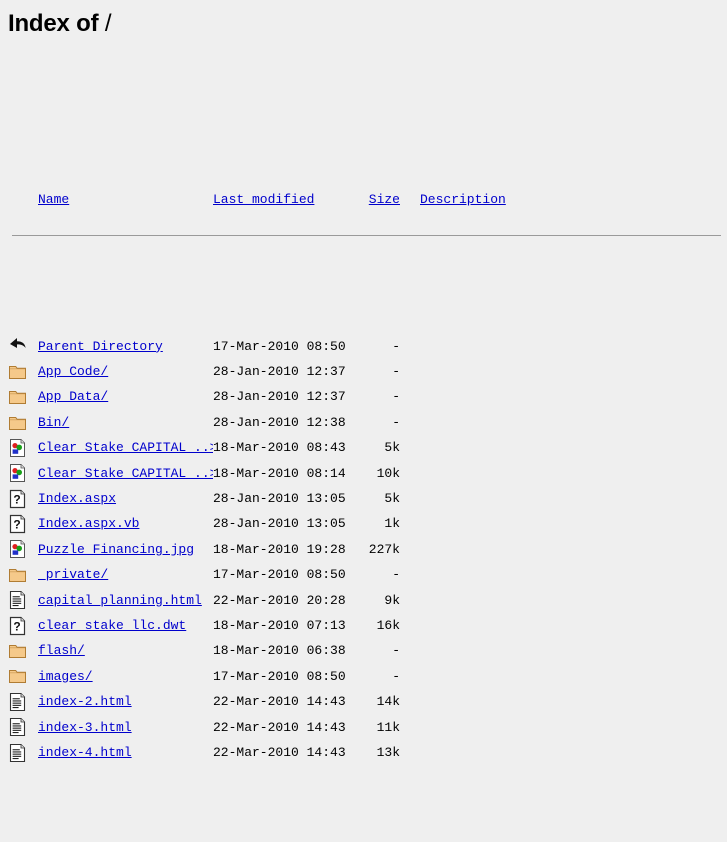 Image resolution: width=727 pixels, height=842 pixels. I want to click on sort-by-size-link: Size, so click(384, 199).